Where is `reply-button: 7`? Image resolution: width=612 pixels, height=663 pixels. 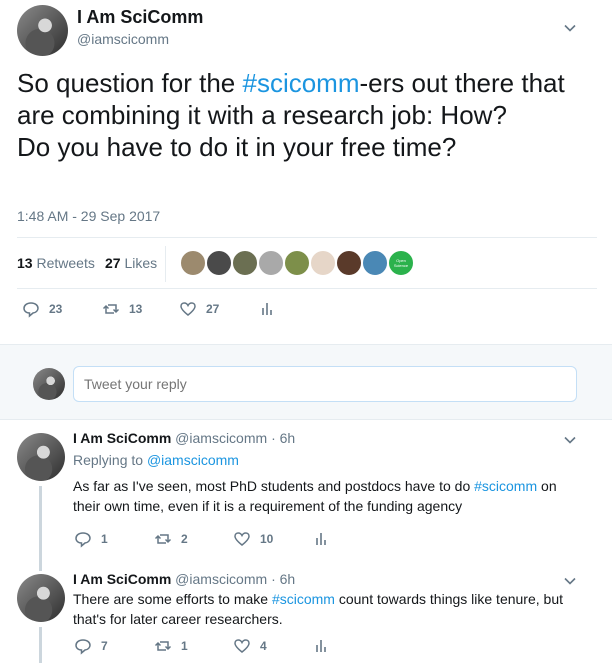 reply-button: 7 is located at coordinates (91, 646).